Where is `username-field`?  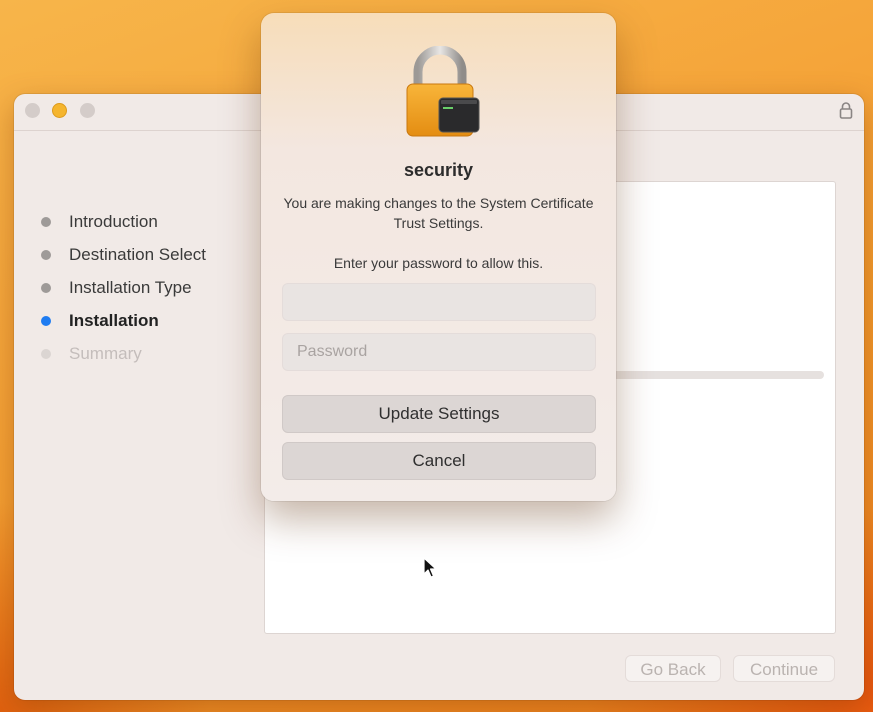
username-field is located at coordinates (439, 302).